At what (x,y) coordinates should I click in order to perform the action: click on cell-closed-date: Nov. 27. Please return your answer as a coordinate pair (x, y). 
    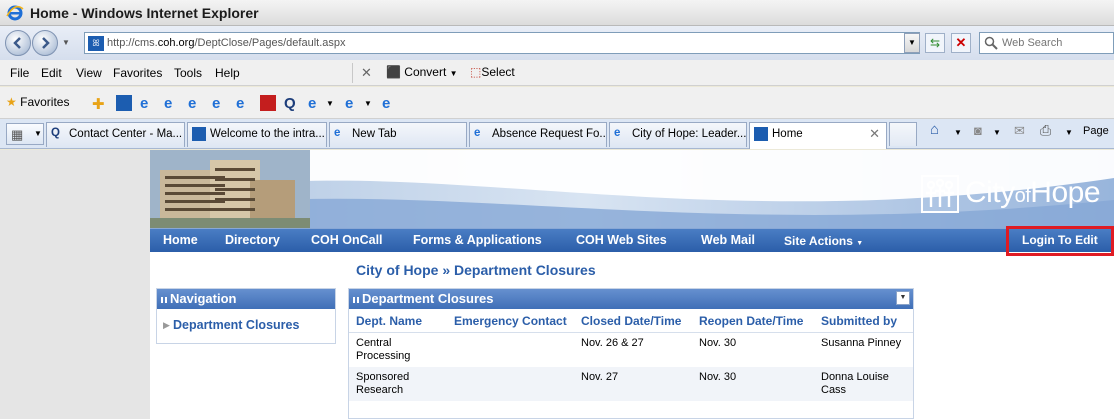
    Looking at the image, I should click on (633, 384).